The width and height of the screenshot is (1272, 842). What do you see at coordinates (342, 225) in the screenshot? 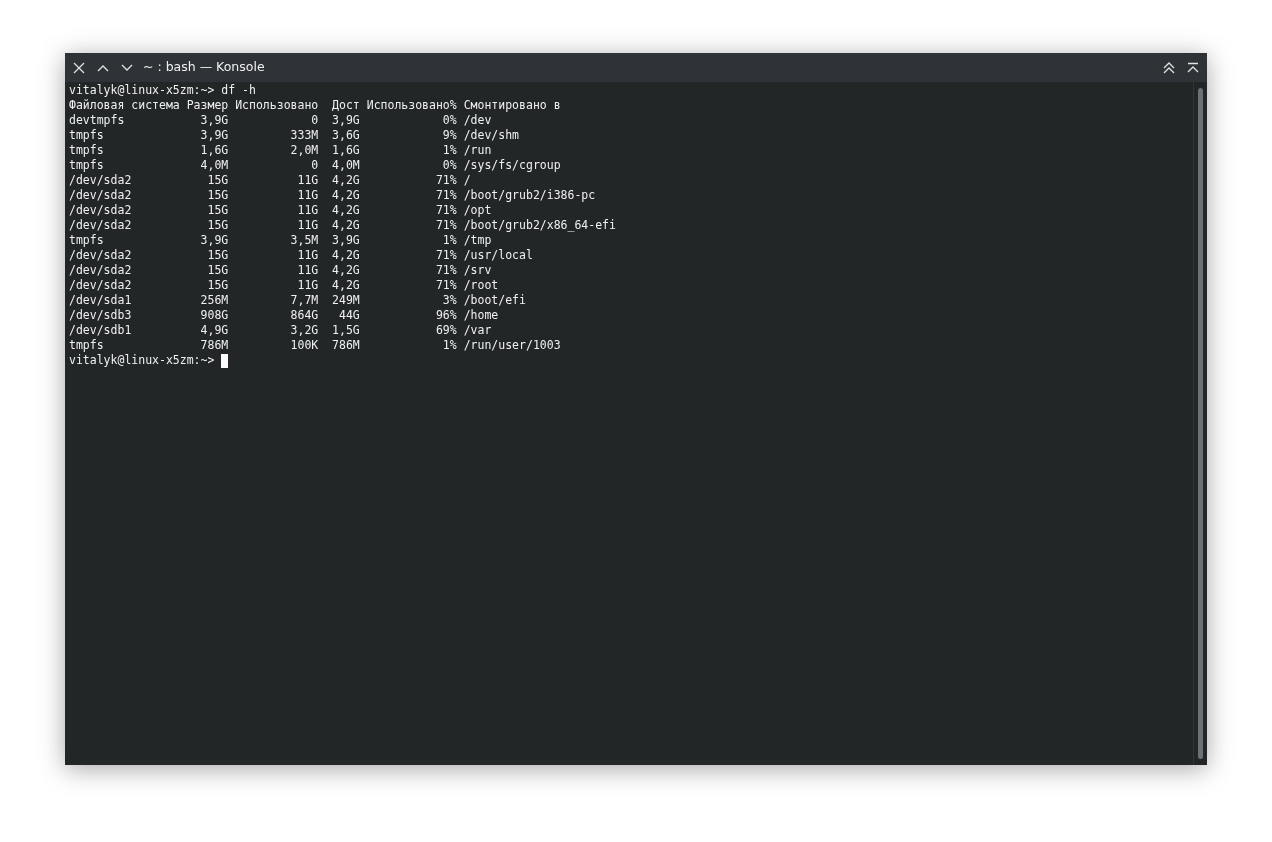
I see `terminal-line: /dev/sda2 15G 11G 4,2G 71% /boot/grub2/x86_64-efi` at bounding box center [342, 225].